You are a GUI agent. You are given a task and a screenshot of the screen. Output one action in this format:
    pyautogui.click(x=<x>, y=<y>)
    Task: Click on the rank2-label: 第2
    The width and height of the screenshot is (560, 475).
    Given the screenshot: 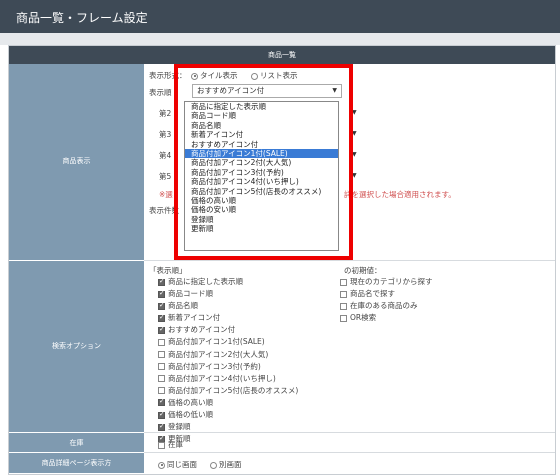 What is the action you would take?
    pyautogui.click(x=165, y=113)
    